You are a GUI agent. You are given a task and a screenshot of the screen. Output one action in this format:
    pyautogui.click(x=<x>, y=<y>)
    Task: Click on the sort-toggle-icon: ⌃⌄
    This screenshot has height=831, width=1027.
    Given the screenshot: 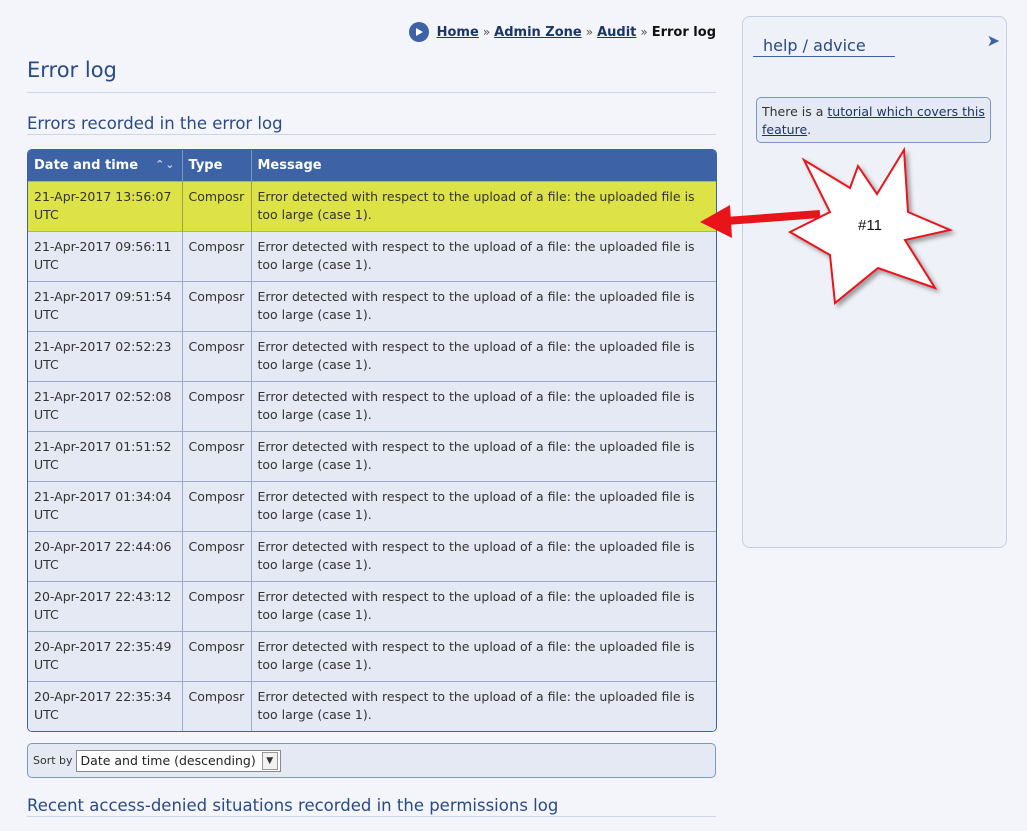 What is the action you would take?
    pyautogui.click(x=165, y=164)
    